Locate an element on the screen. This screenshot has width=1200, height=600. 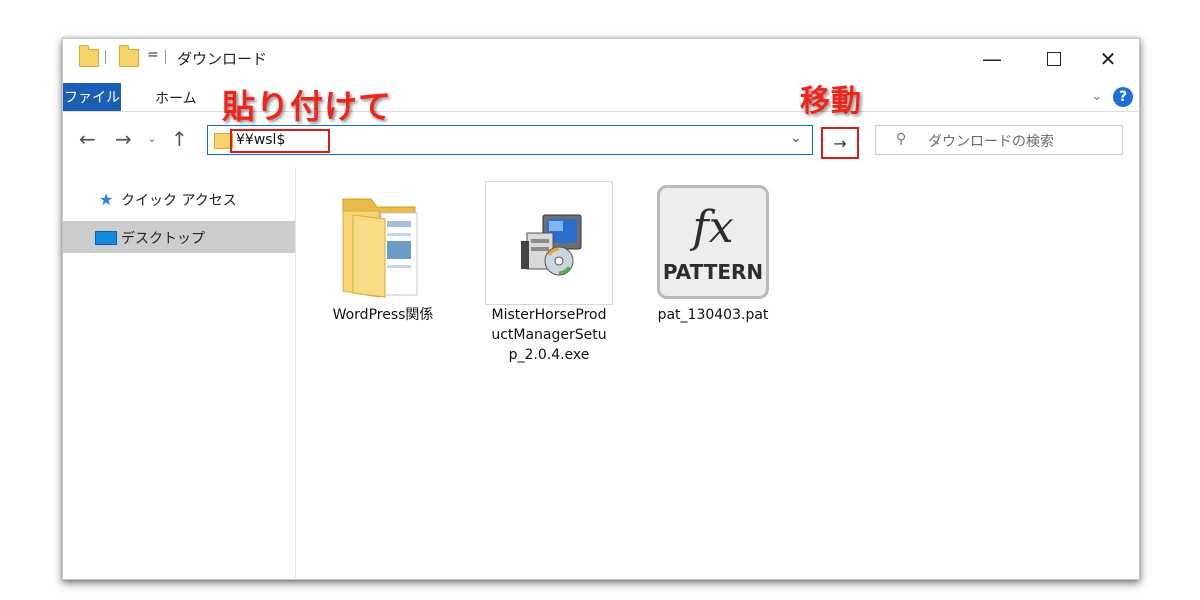
file-name-line: uctManagerSetu is located at coordinates (549, 335).